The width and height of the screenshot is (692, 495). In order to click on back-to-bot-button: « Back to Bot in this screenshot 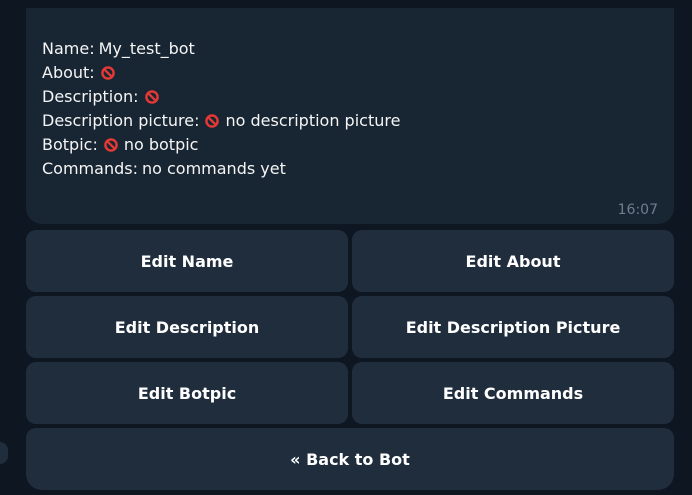, I will do `click(350, 459)`.